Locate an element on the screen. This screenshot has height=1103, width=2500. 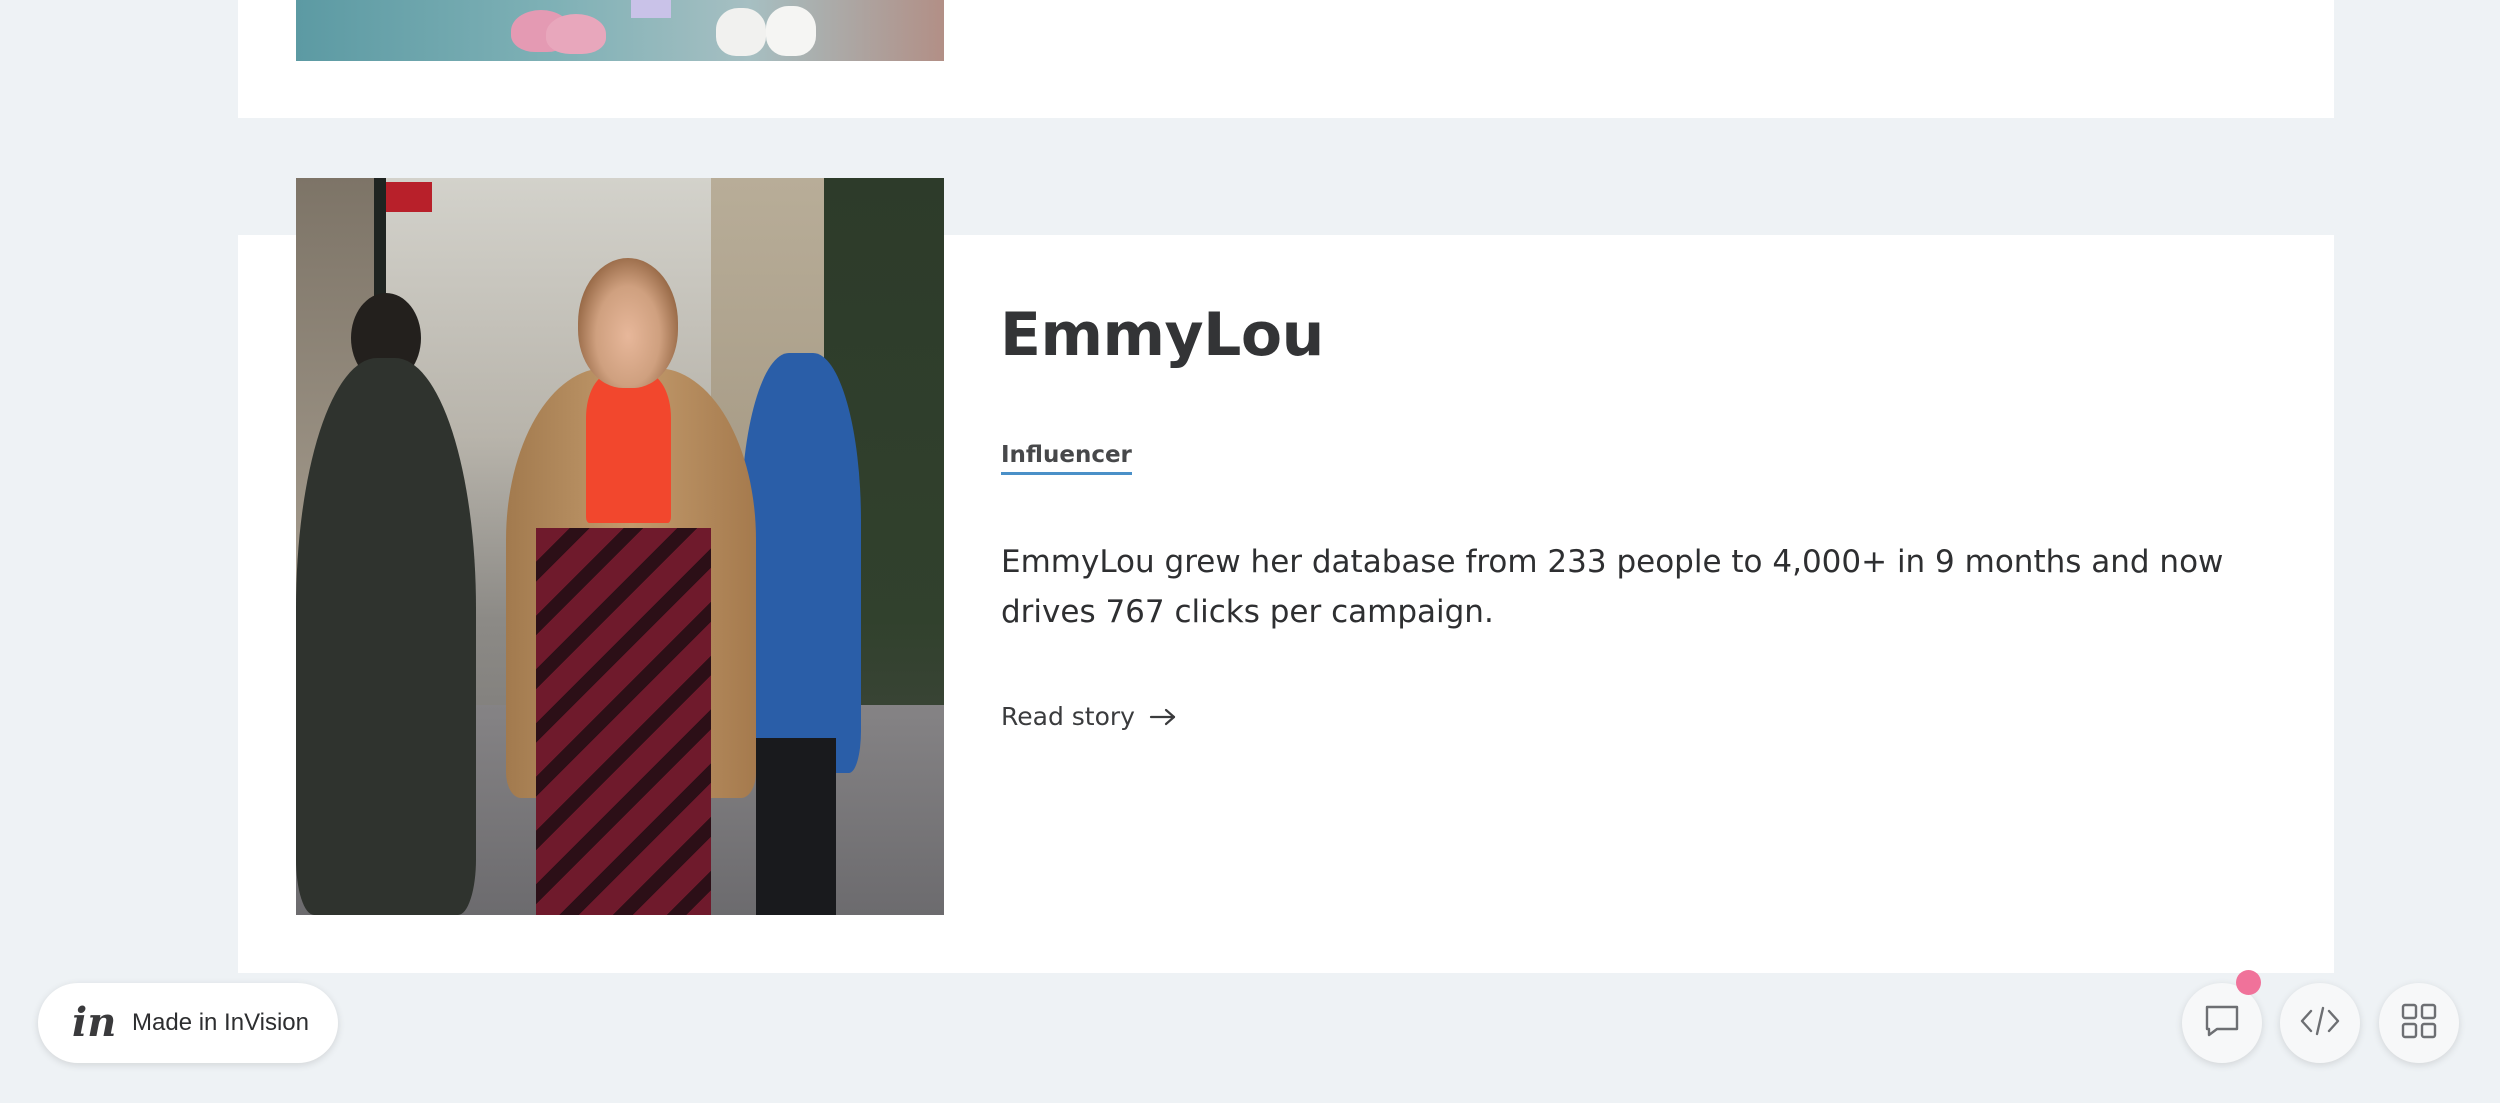
code-icon is located at coordinates (2320, 1023).